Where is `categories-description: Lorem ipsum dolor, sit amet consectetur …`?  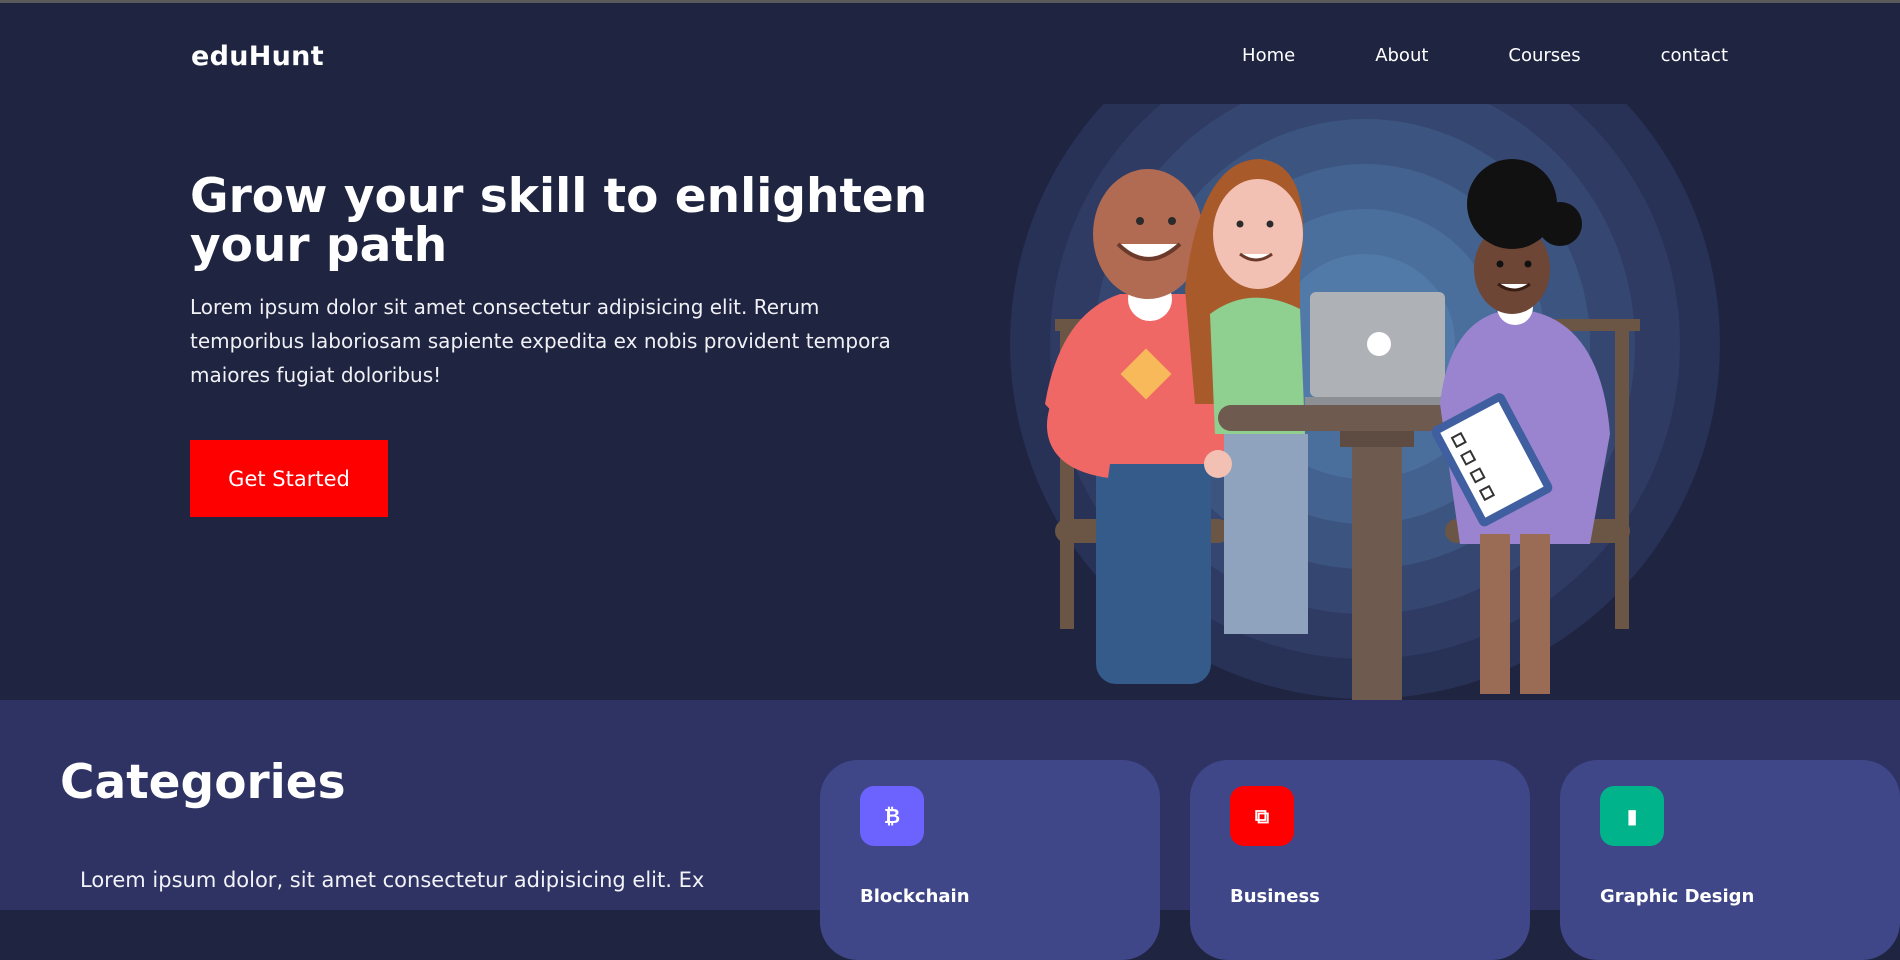
categories-description: Lorem ipsum dolor, sit amet consectetur … is located at coordinates (392, 880).